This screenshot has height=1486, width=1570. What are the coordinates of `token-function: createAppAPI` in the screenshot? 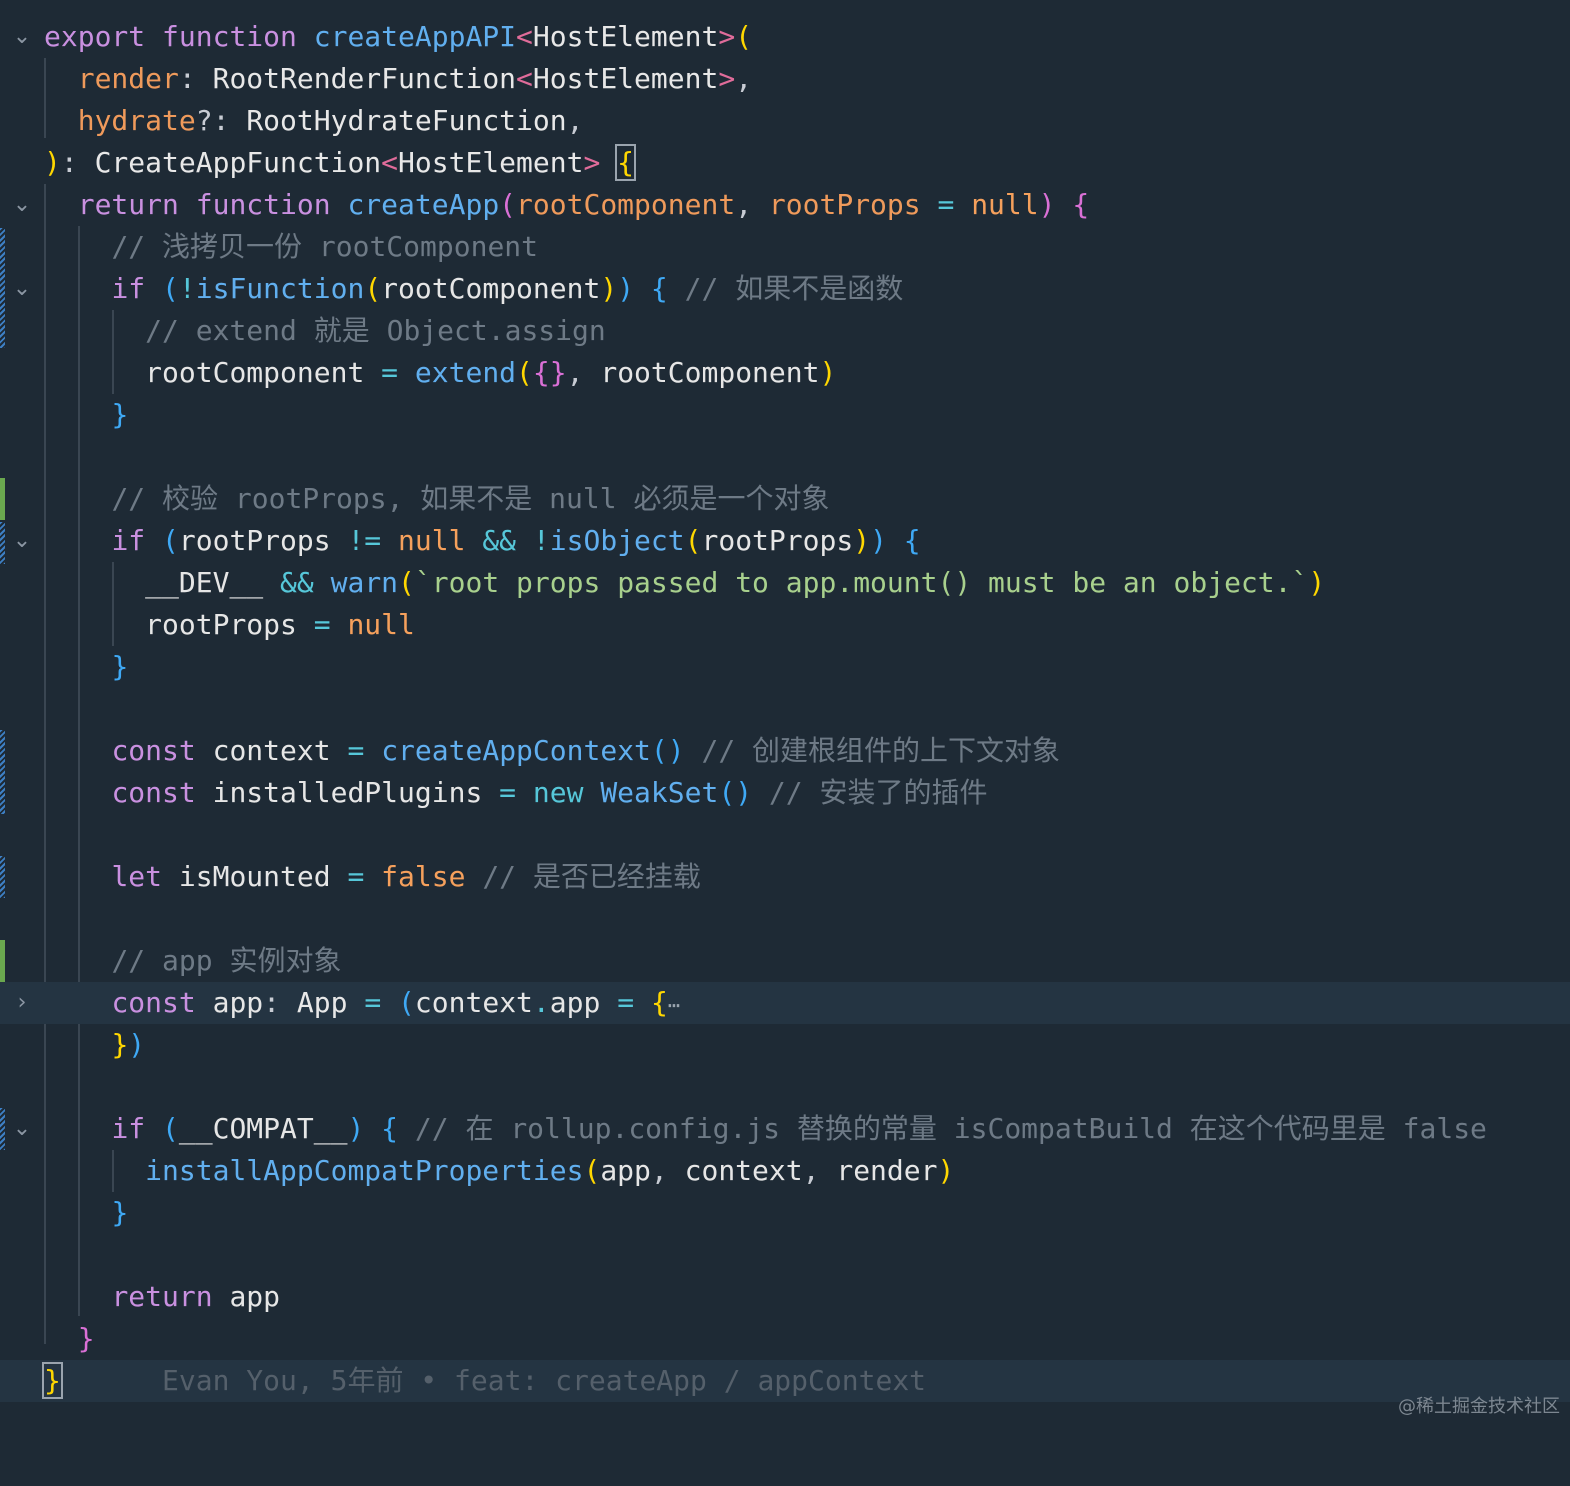 It's located at (415, 36).